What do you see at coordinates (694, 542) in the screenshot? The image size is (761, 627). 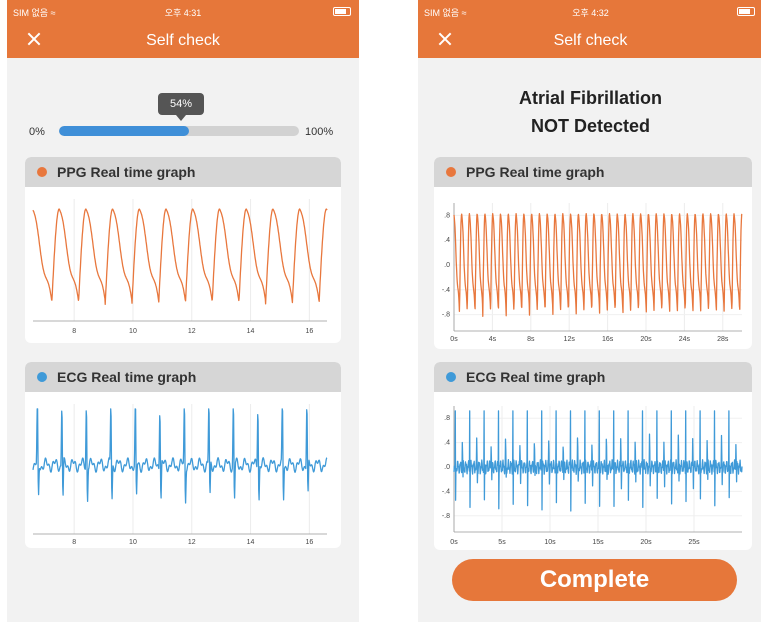 I see `x-tick-label: 25s` at bounding box center [694, 542].